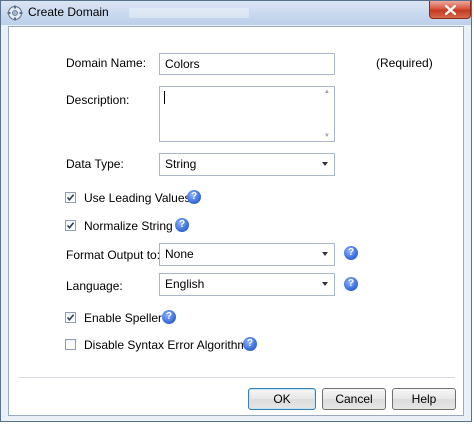  Describe the element at coordinates (70, 344) in the screenshot. I see `disable-syntax-checkbox` at that location.